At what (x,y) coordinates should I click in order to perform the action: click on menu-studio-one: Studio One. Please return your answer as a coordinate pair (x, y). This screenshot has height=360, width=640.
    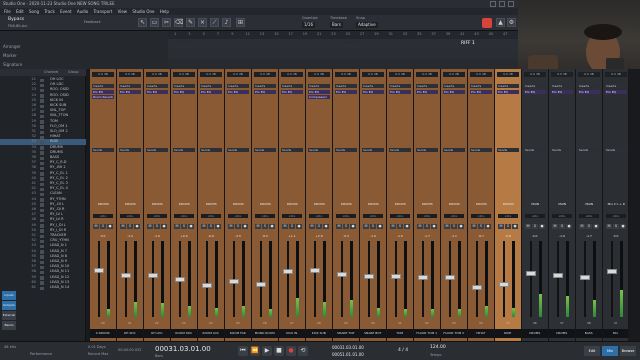
    Looking at the image, I should click on (143, 11).